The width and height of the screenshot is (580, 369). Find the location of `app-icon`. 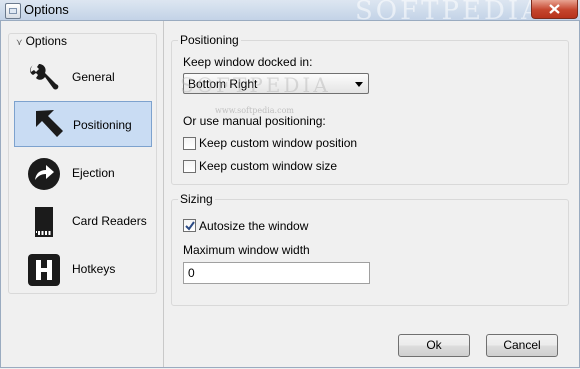

app-icon is located at coordinates (13, 11).